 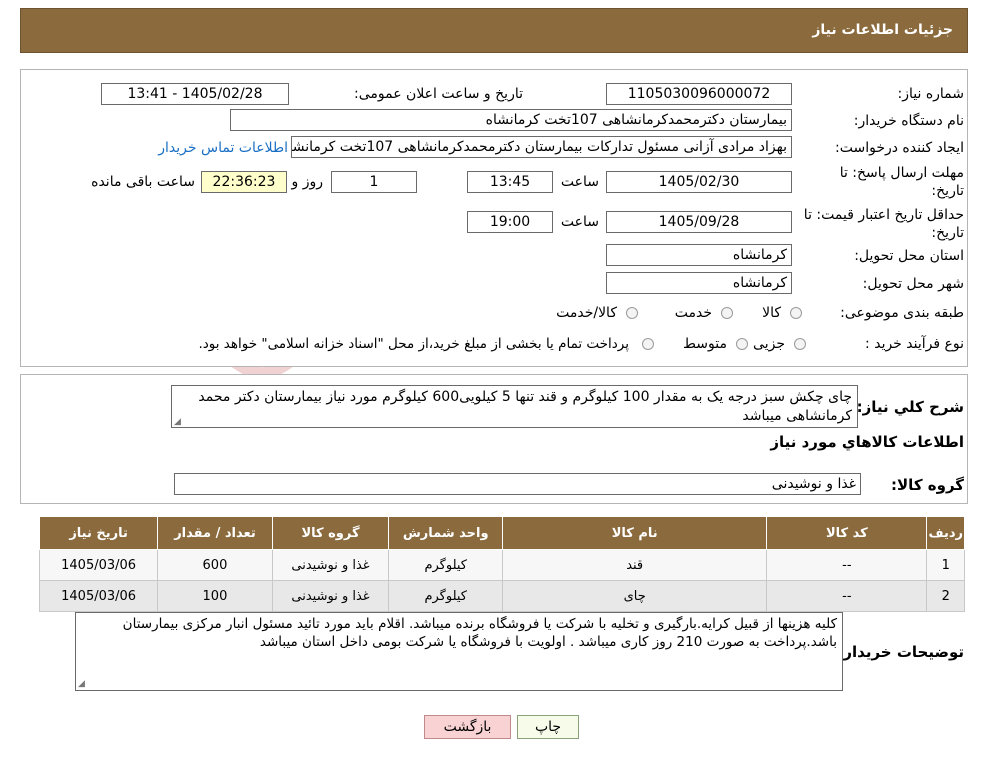 I want to click on purchase-medium-label: متوسط, so click(x=705, y=344).